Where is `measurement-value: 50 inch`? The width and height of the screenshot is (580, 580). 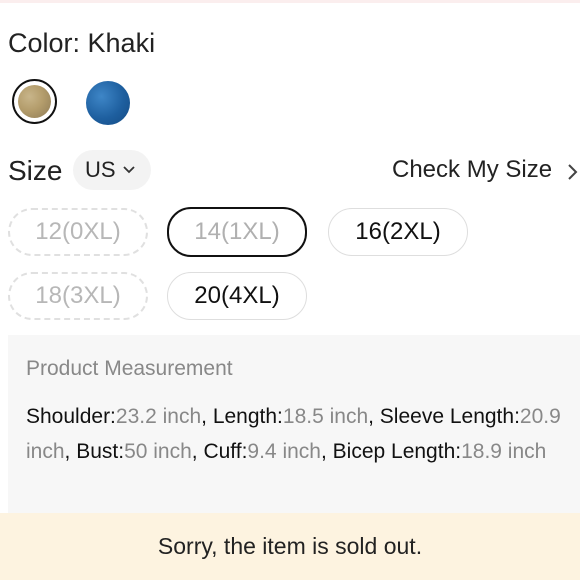
measurement-value: 50 inch is located at coordinates (158, 451).